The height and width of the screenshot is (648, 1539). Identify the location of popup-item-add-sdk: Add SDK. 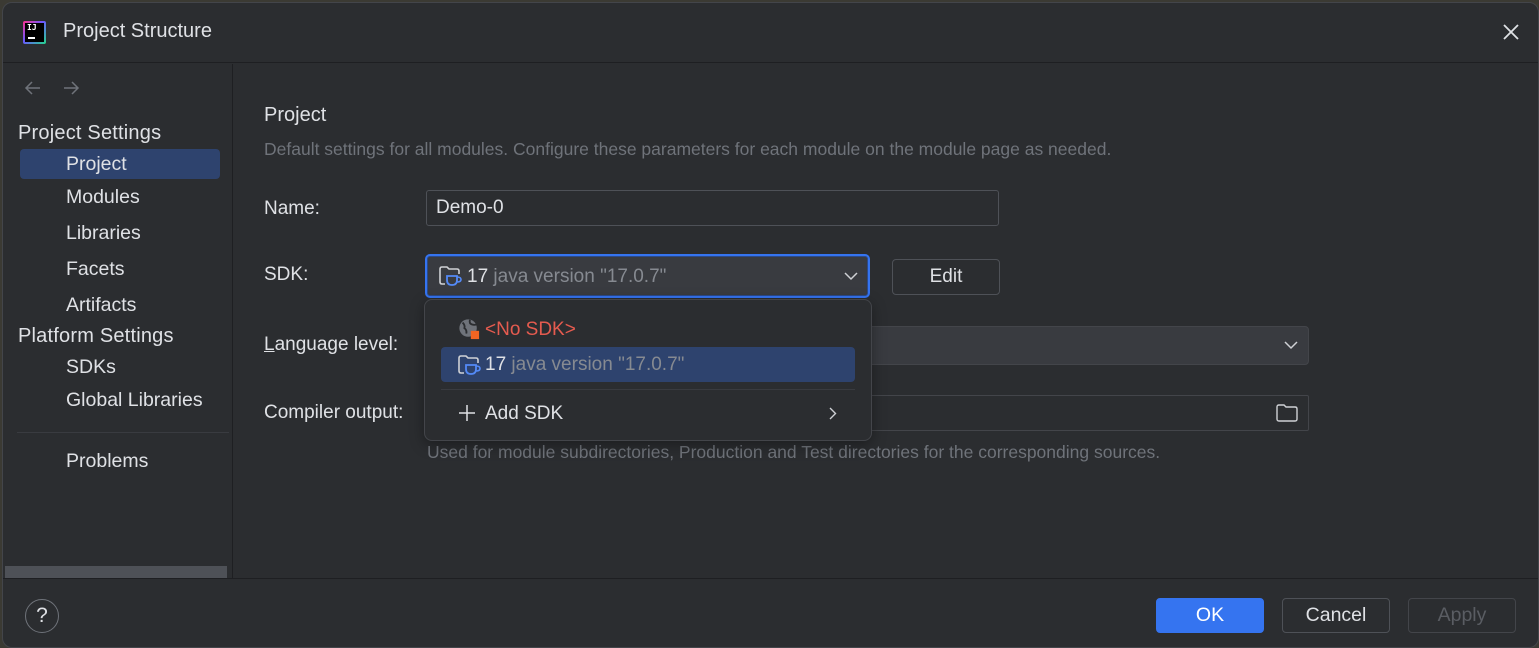
(648, 413).